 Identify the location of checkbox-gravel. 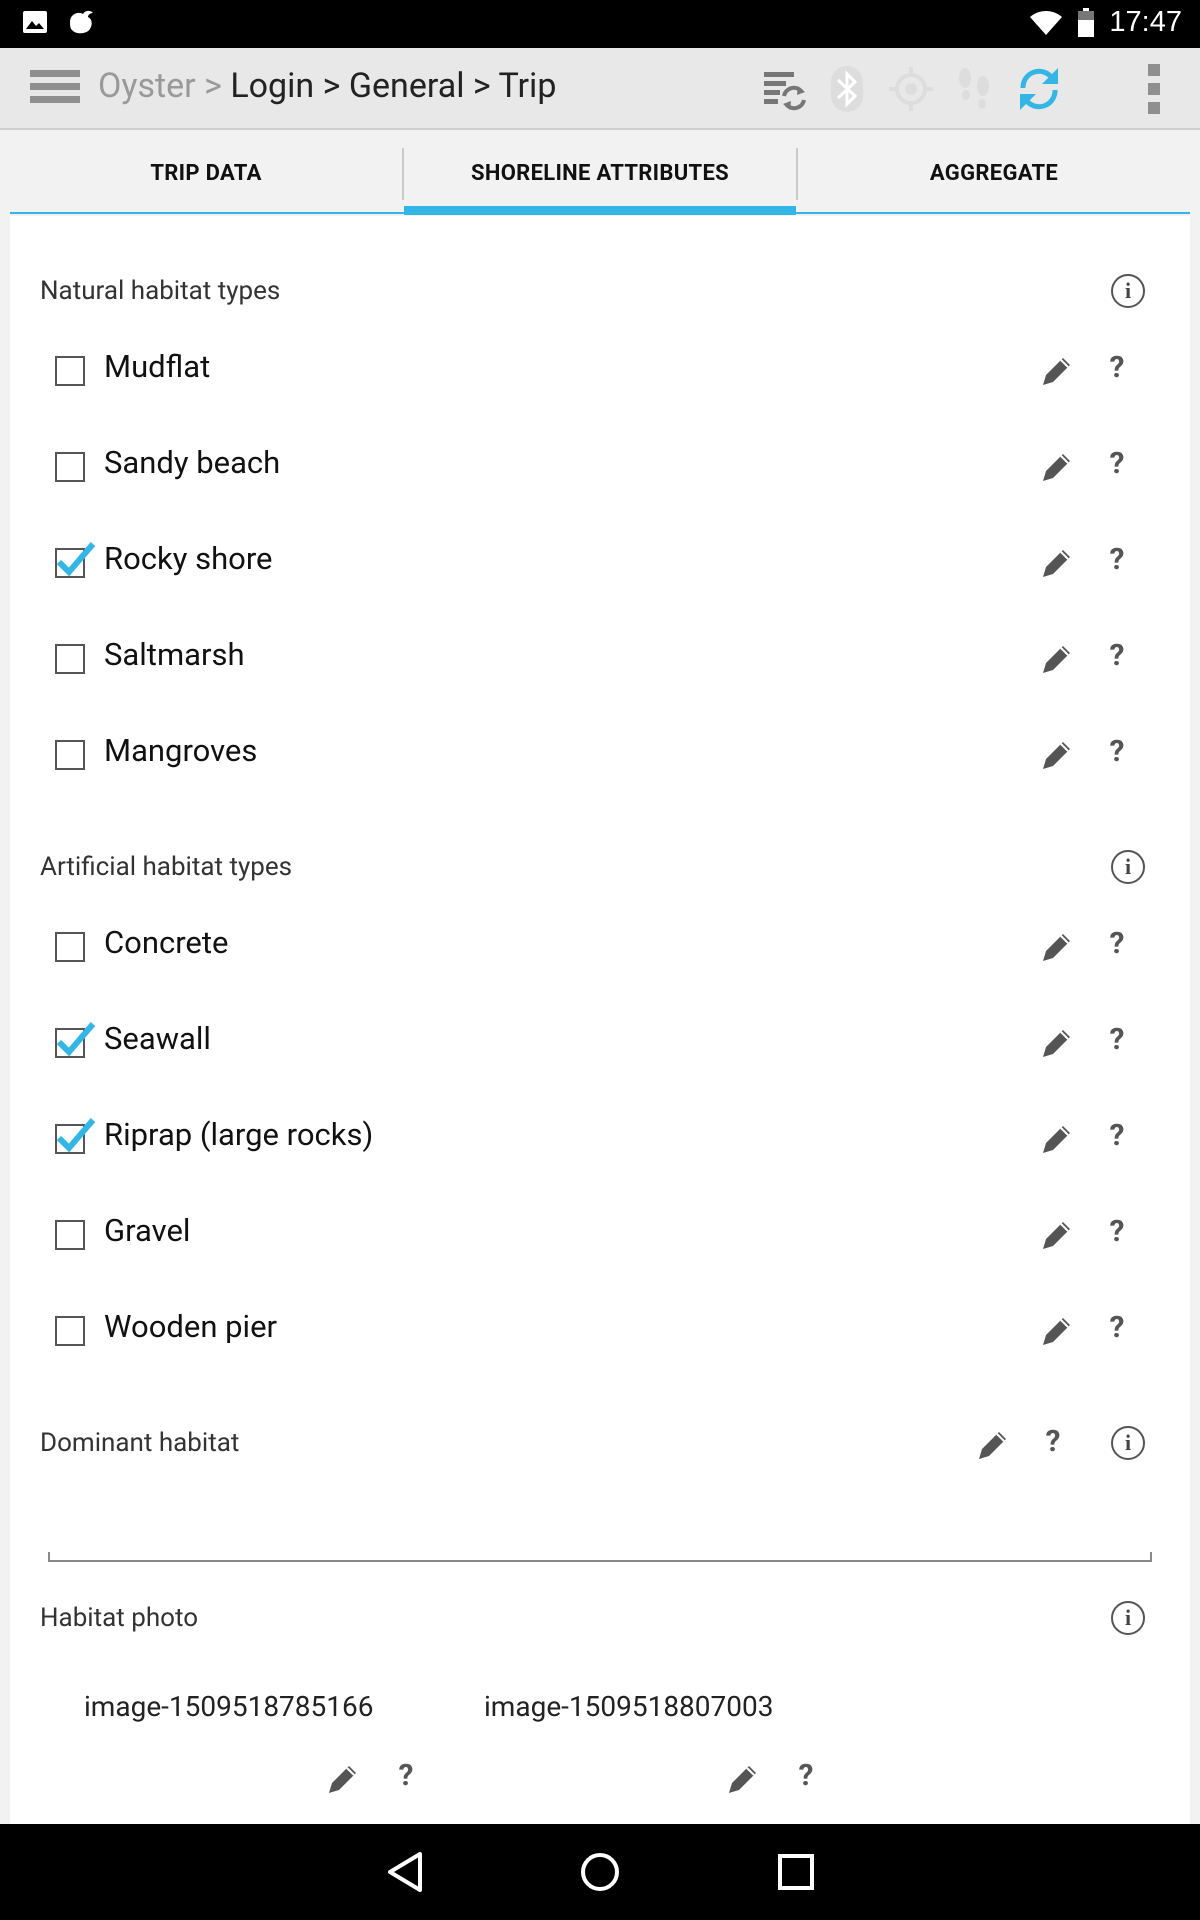
(70, 1235).